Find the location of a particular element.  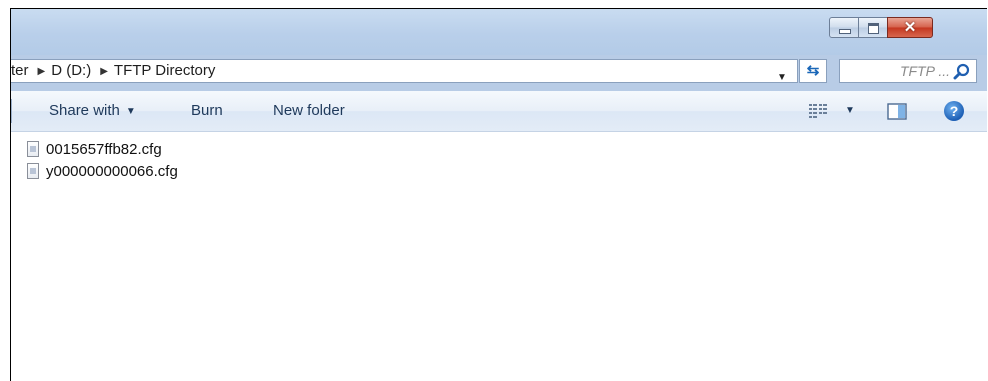

command-bar: Share with ▼ Burn New folder ▼ ? is located at coordinates (499, 111).